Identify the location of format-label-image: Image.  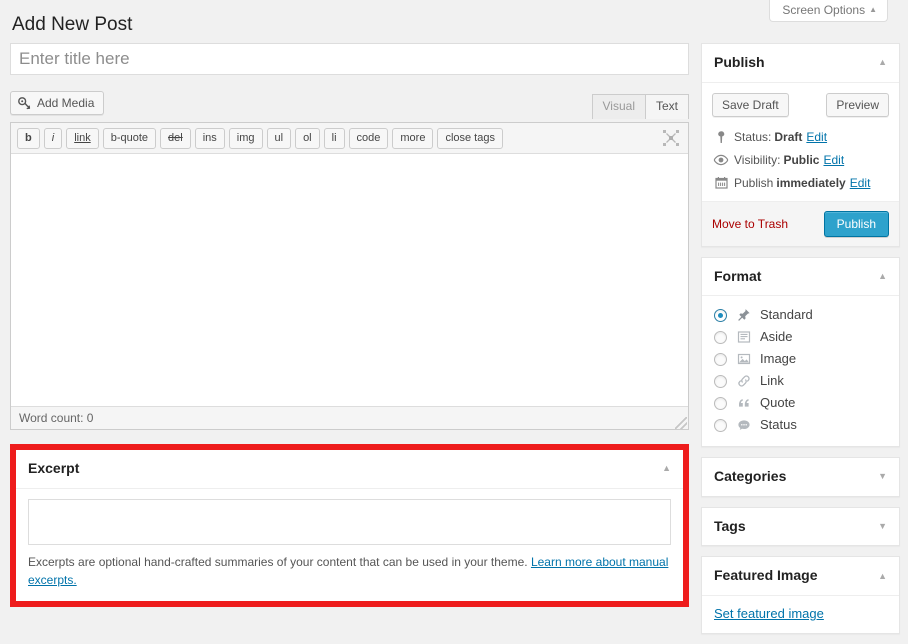
(778, 359).